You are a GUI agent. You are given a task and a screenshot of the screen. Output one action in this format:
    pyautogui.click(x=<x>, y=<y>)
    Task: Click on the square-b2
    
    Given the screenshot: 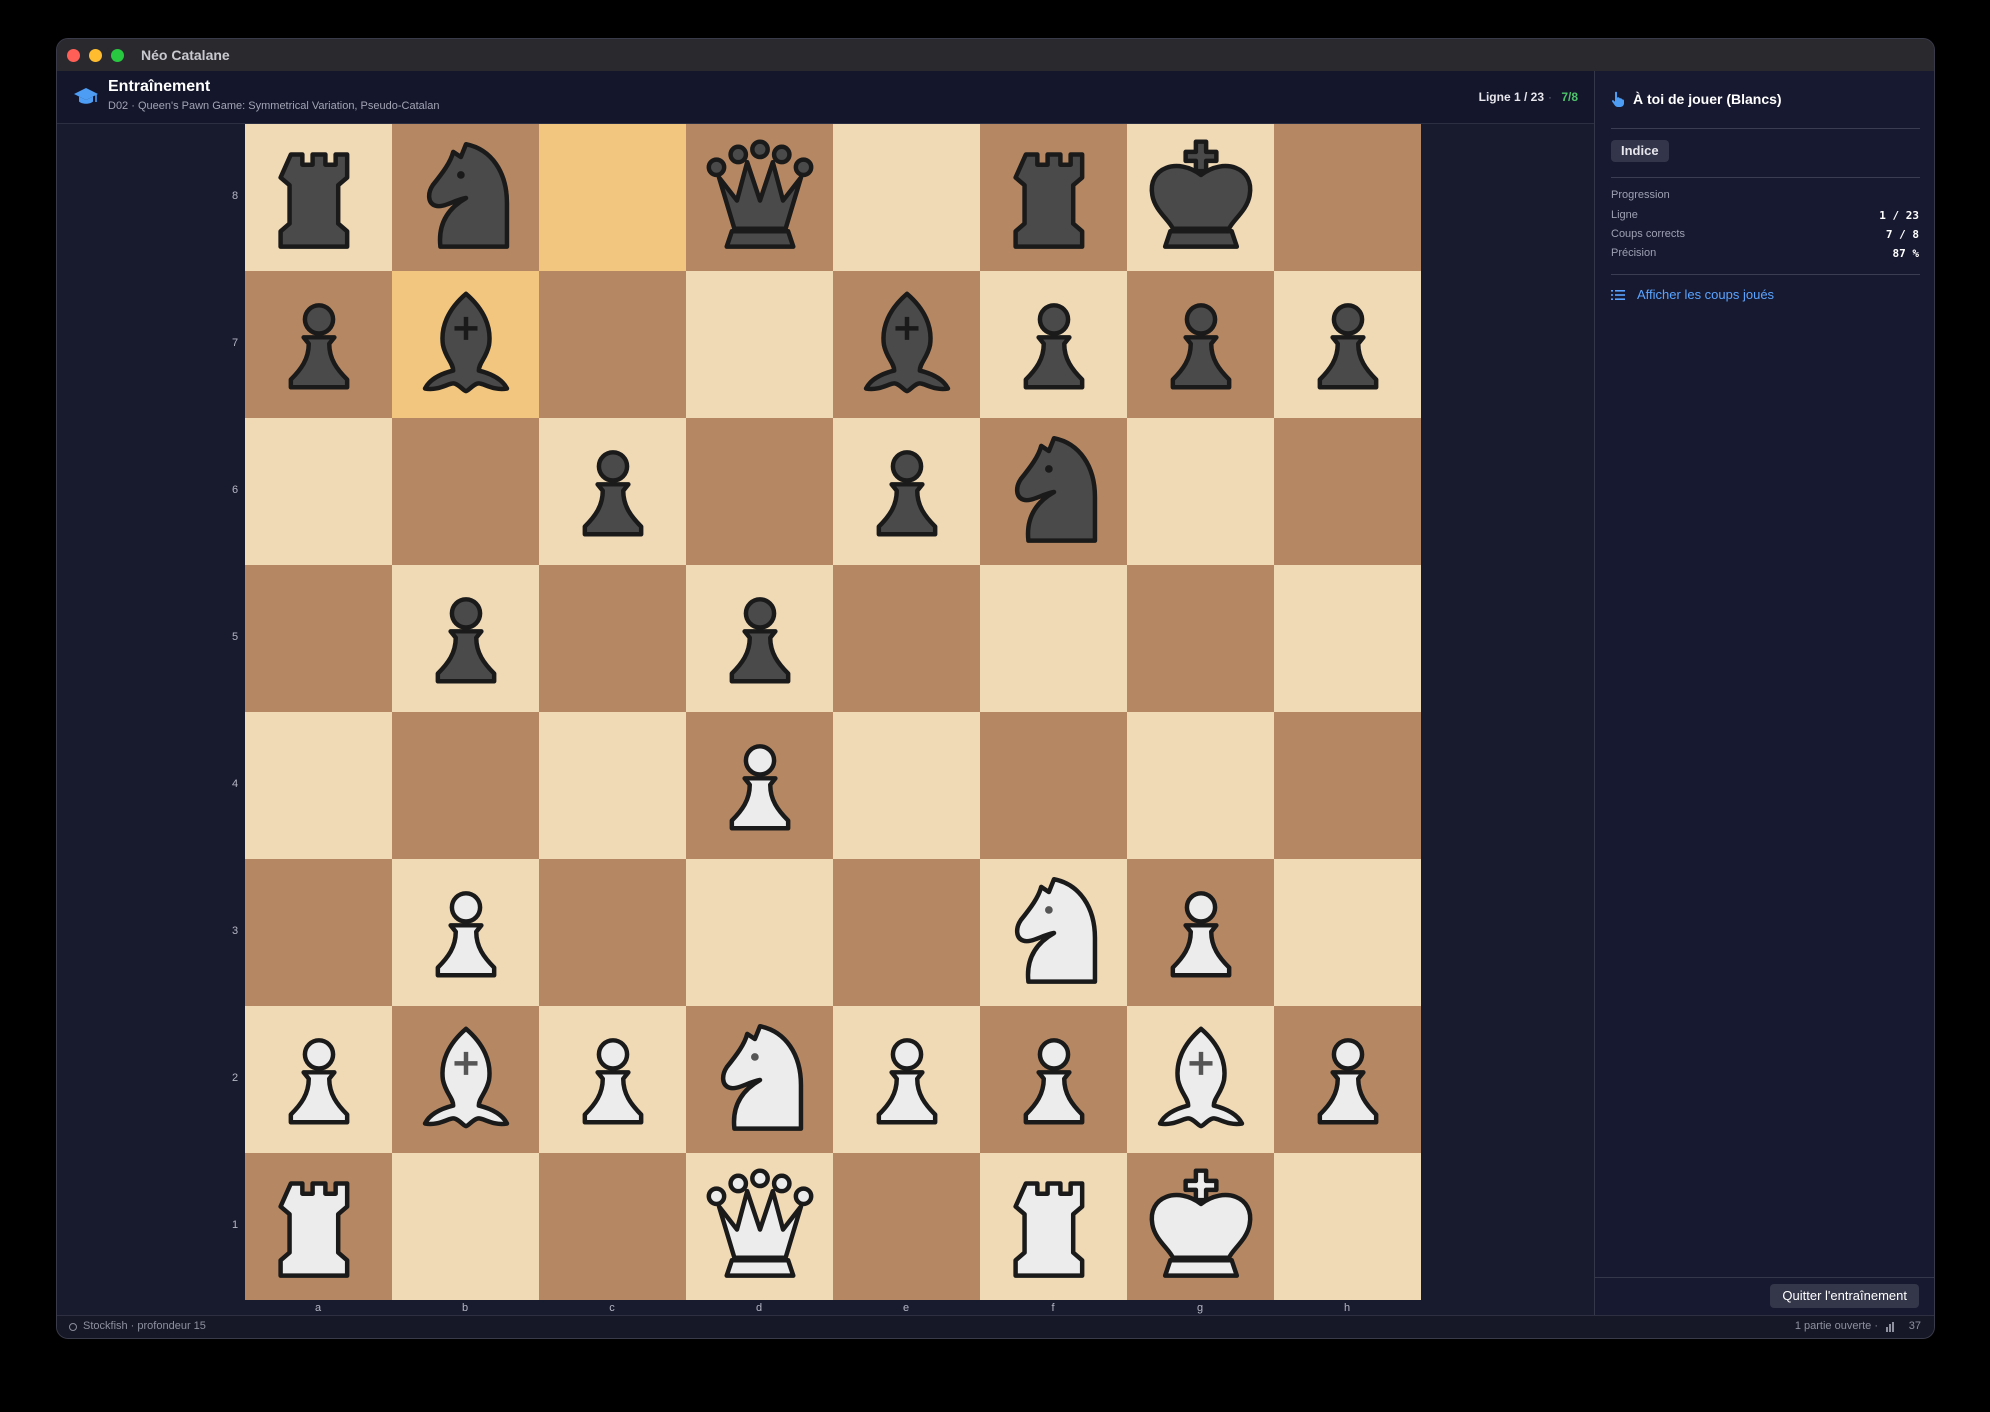 What is the action you would take?
    pyautogui.click(x=465, y=1079)
    